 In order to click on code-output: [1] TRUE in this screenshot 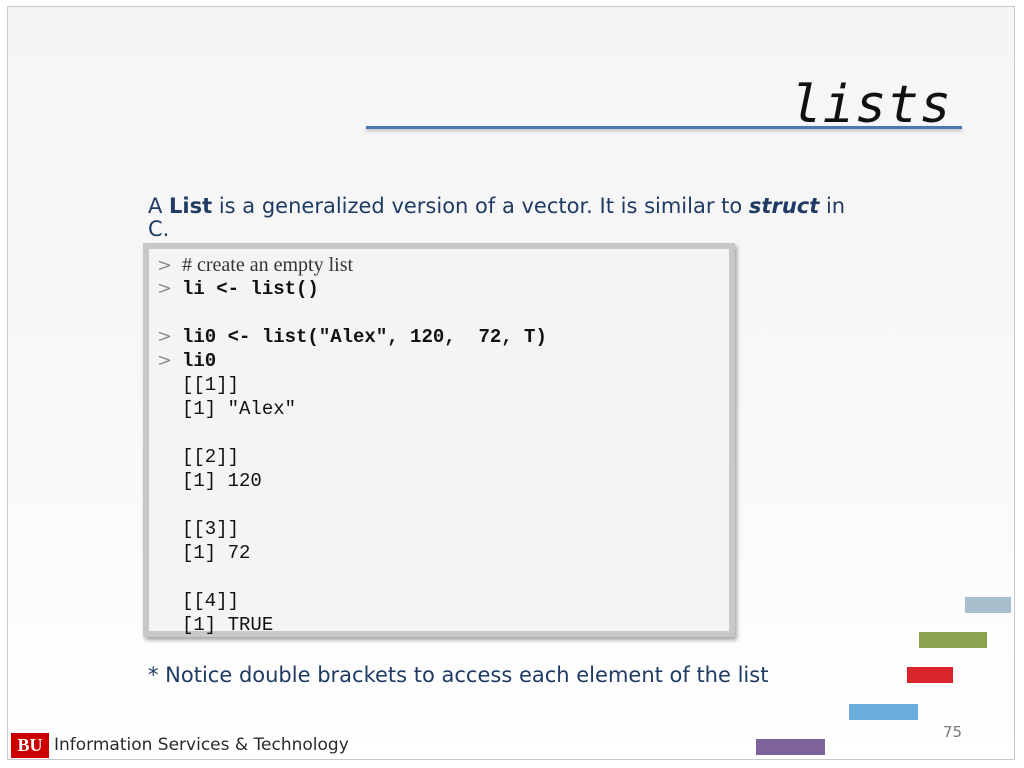, I will do `click(215, 625)`.